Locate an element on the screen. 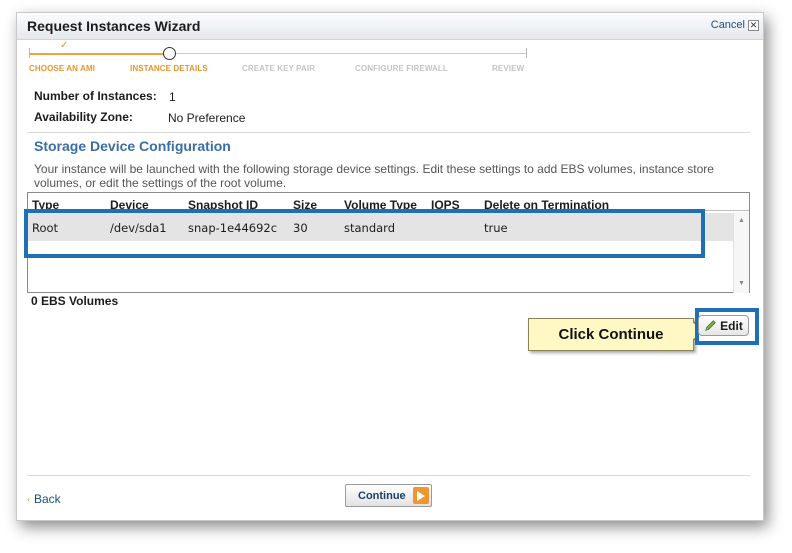 Image resolution: width=792 pixels, height=553 pixels. callout-text: Click Continue is located at coordinates (611, 334).